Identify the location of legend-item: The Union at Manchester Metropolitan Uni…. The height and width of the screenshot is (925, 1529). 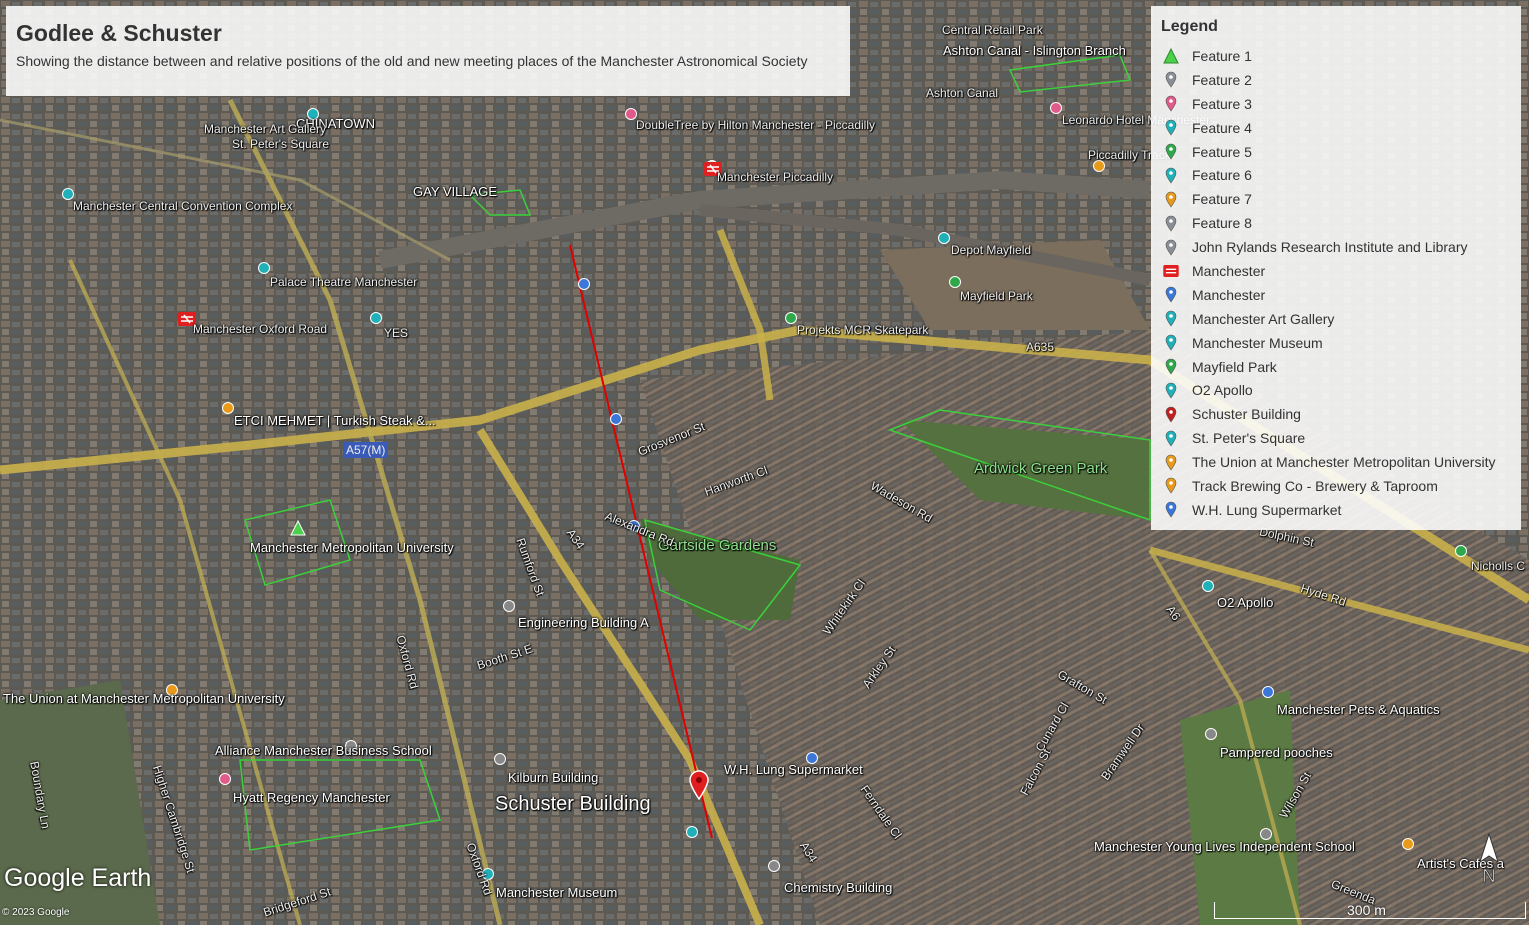
(1328, 462).